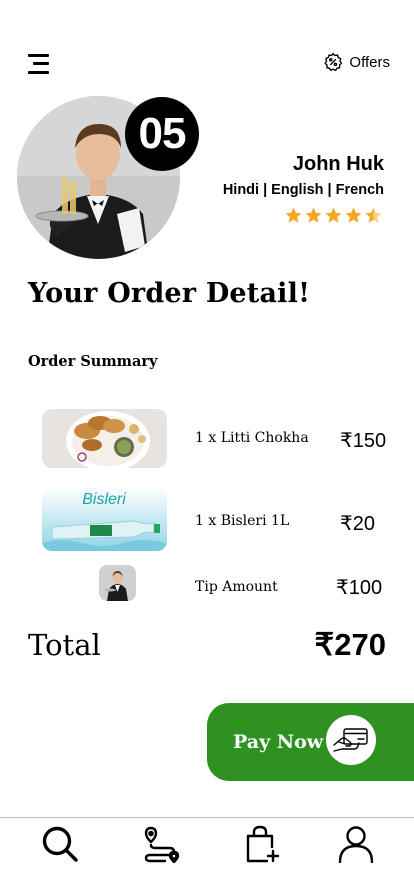  What do you see at coordinates (242, 521) in the screenshot?
I see `order-item-name: 1 x Bisleri 1L` at bounding box center [242, 521].